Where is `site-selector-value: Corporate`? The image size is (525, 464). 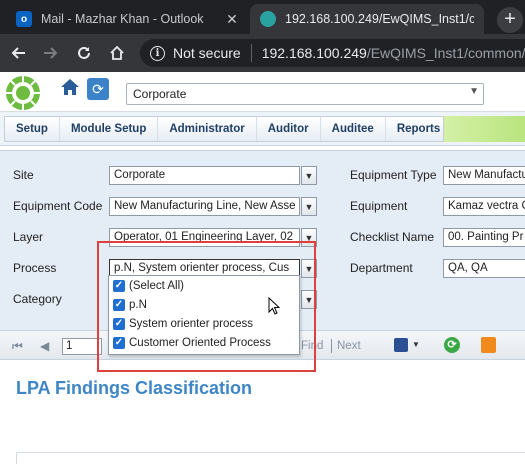
site-selector-value: Corporate is located at coordinates (160, 94).